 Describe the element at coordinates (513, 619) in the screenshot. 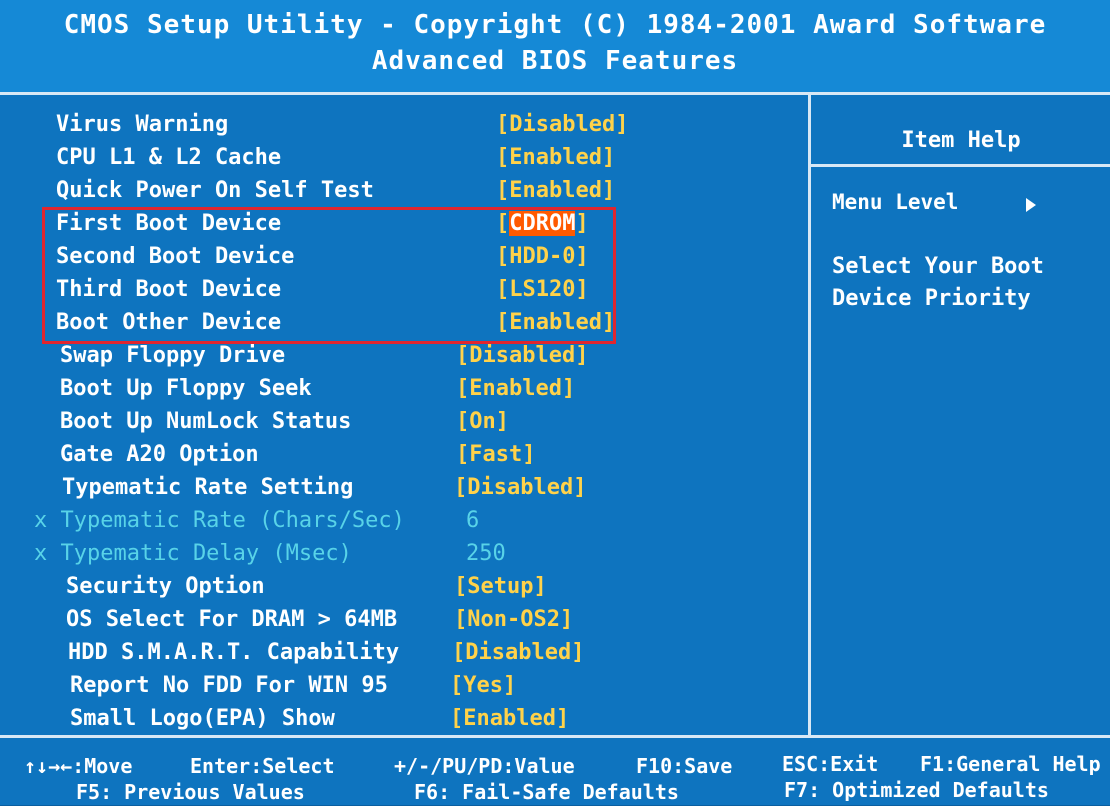

I see `setting-value: [Non-OS2]` at that location.